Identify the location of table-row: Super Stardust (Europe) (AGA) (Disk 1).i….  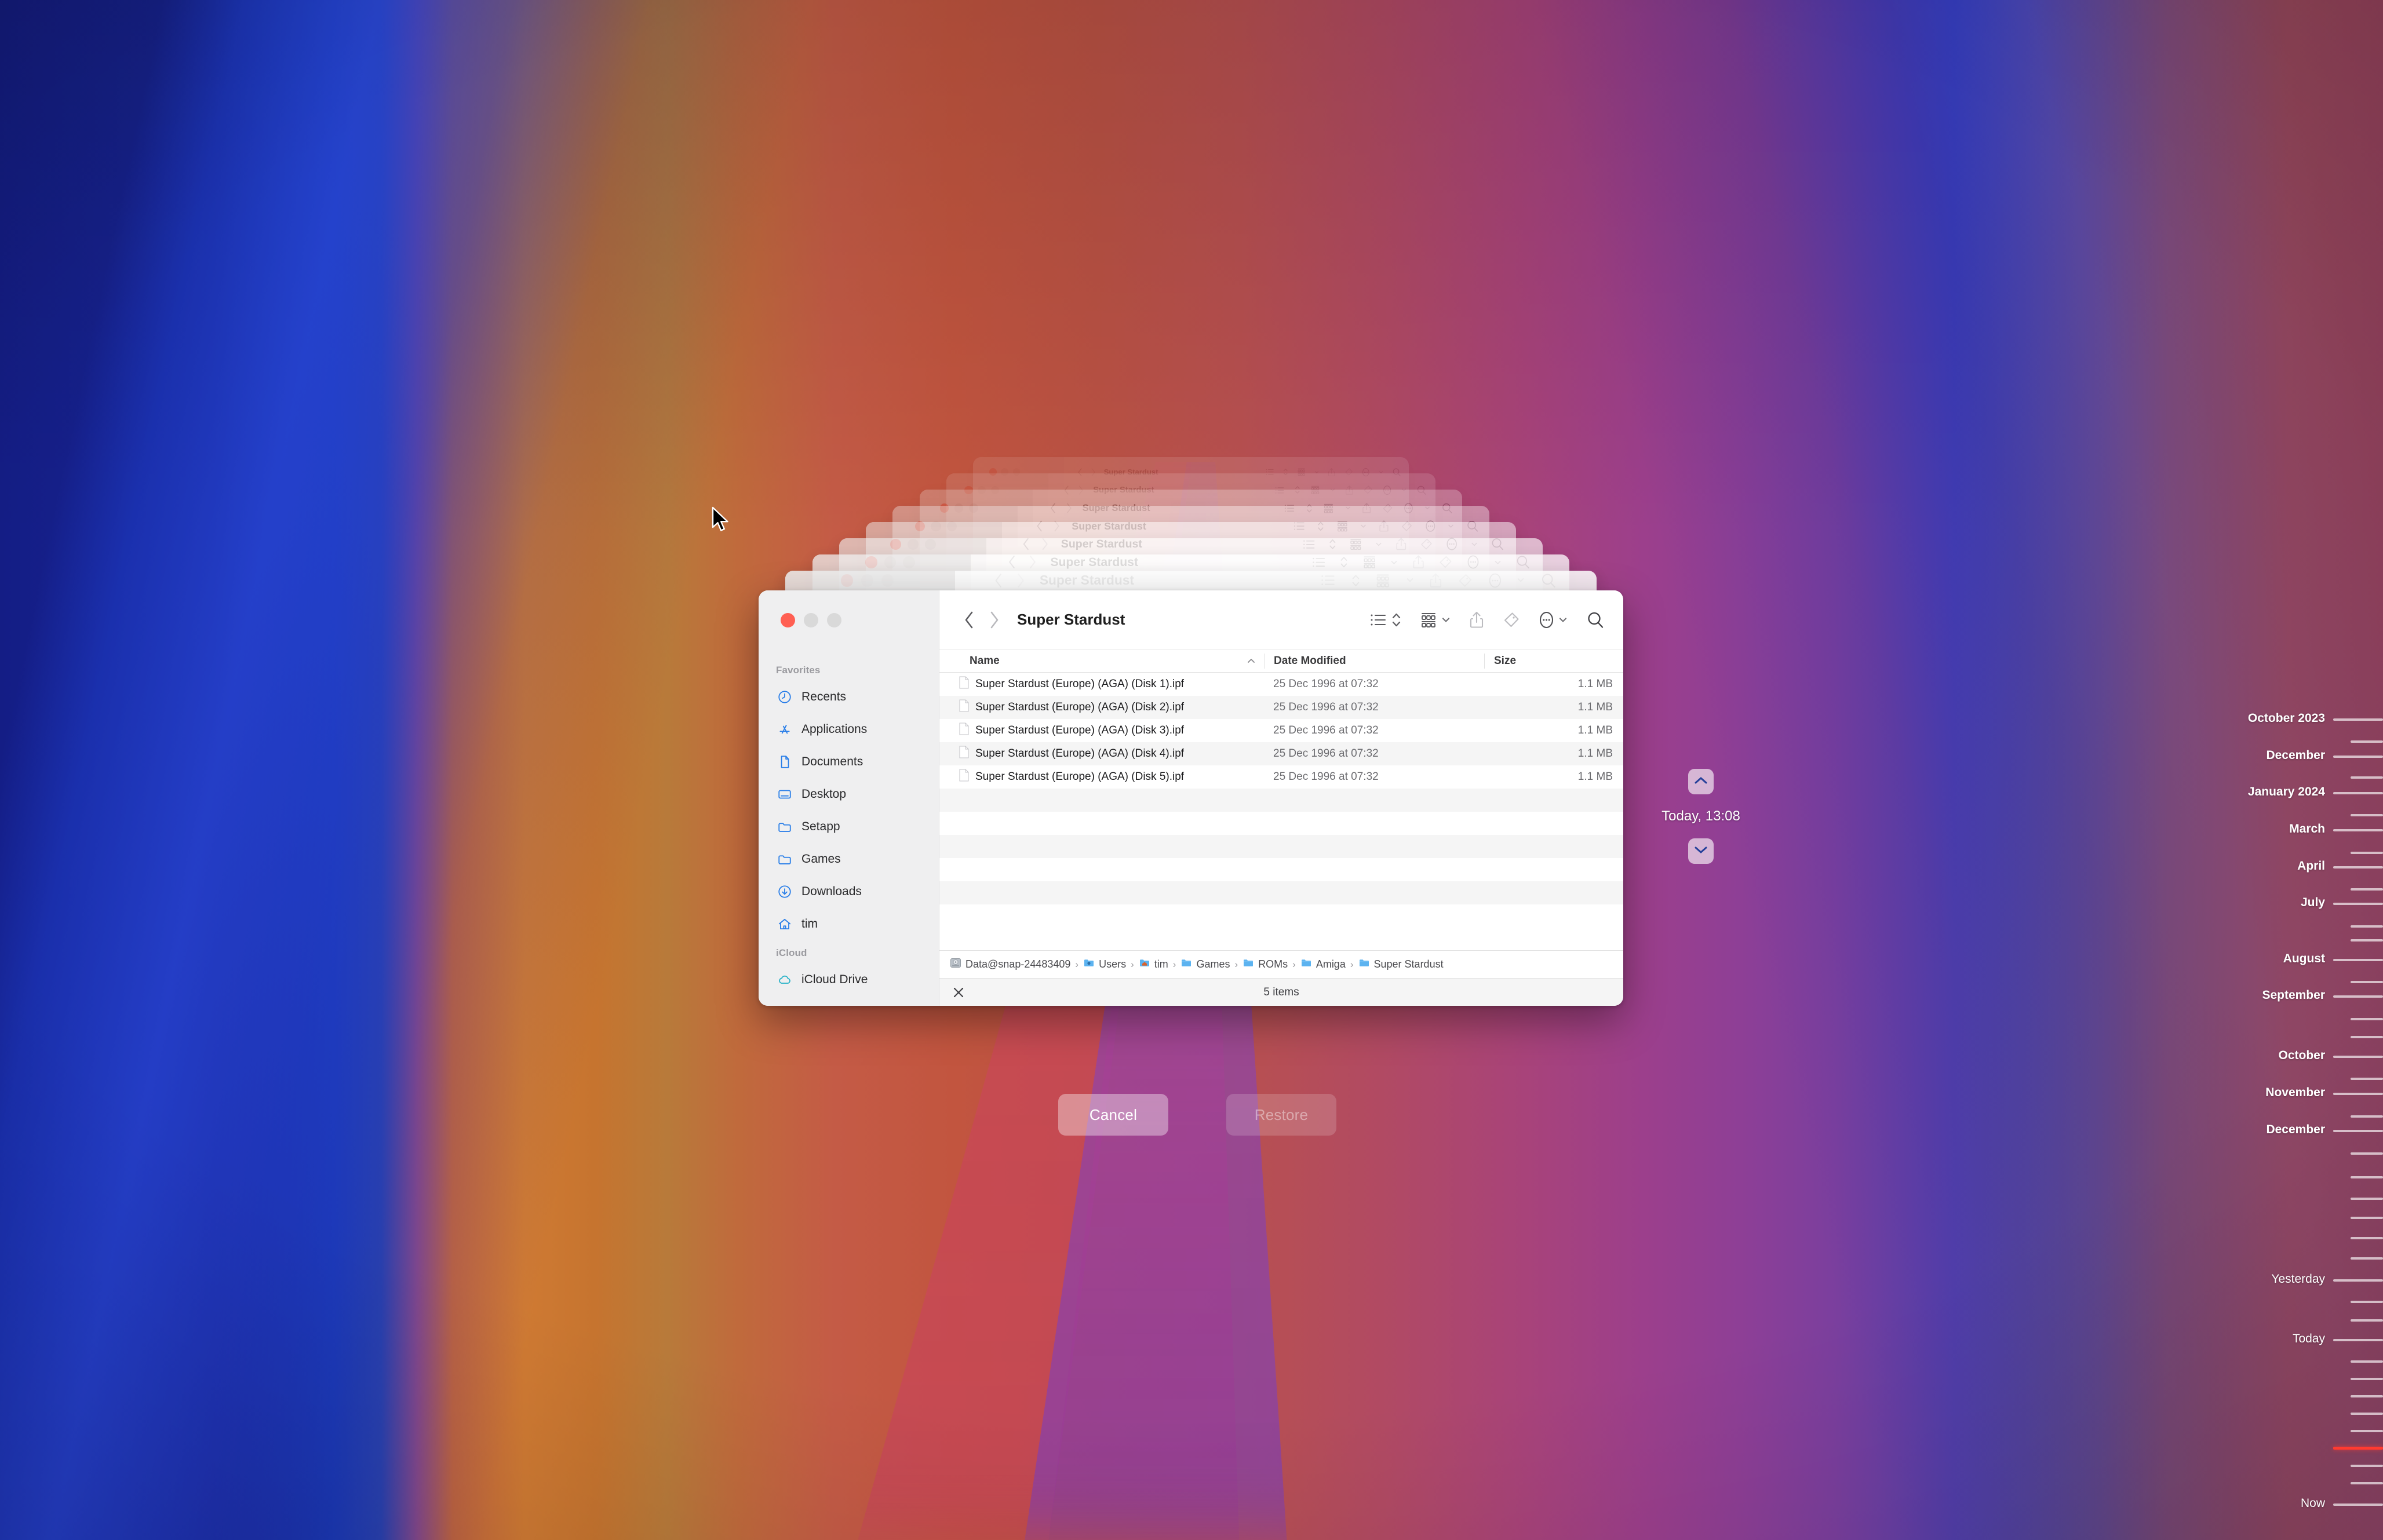
(1281, 684).